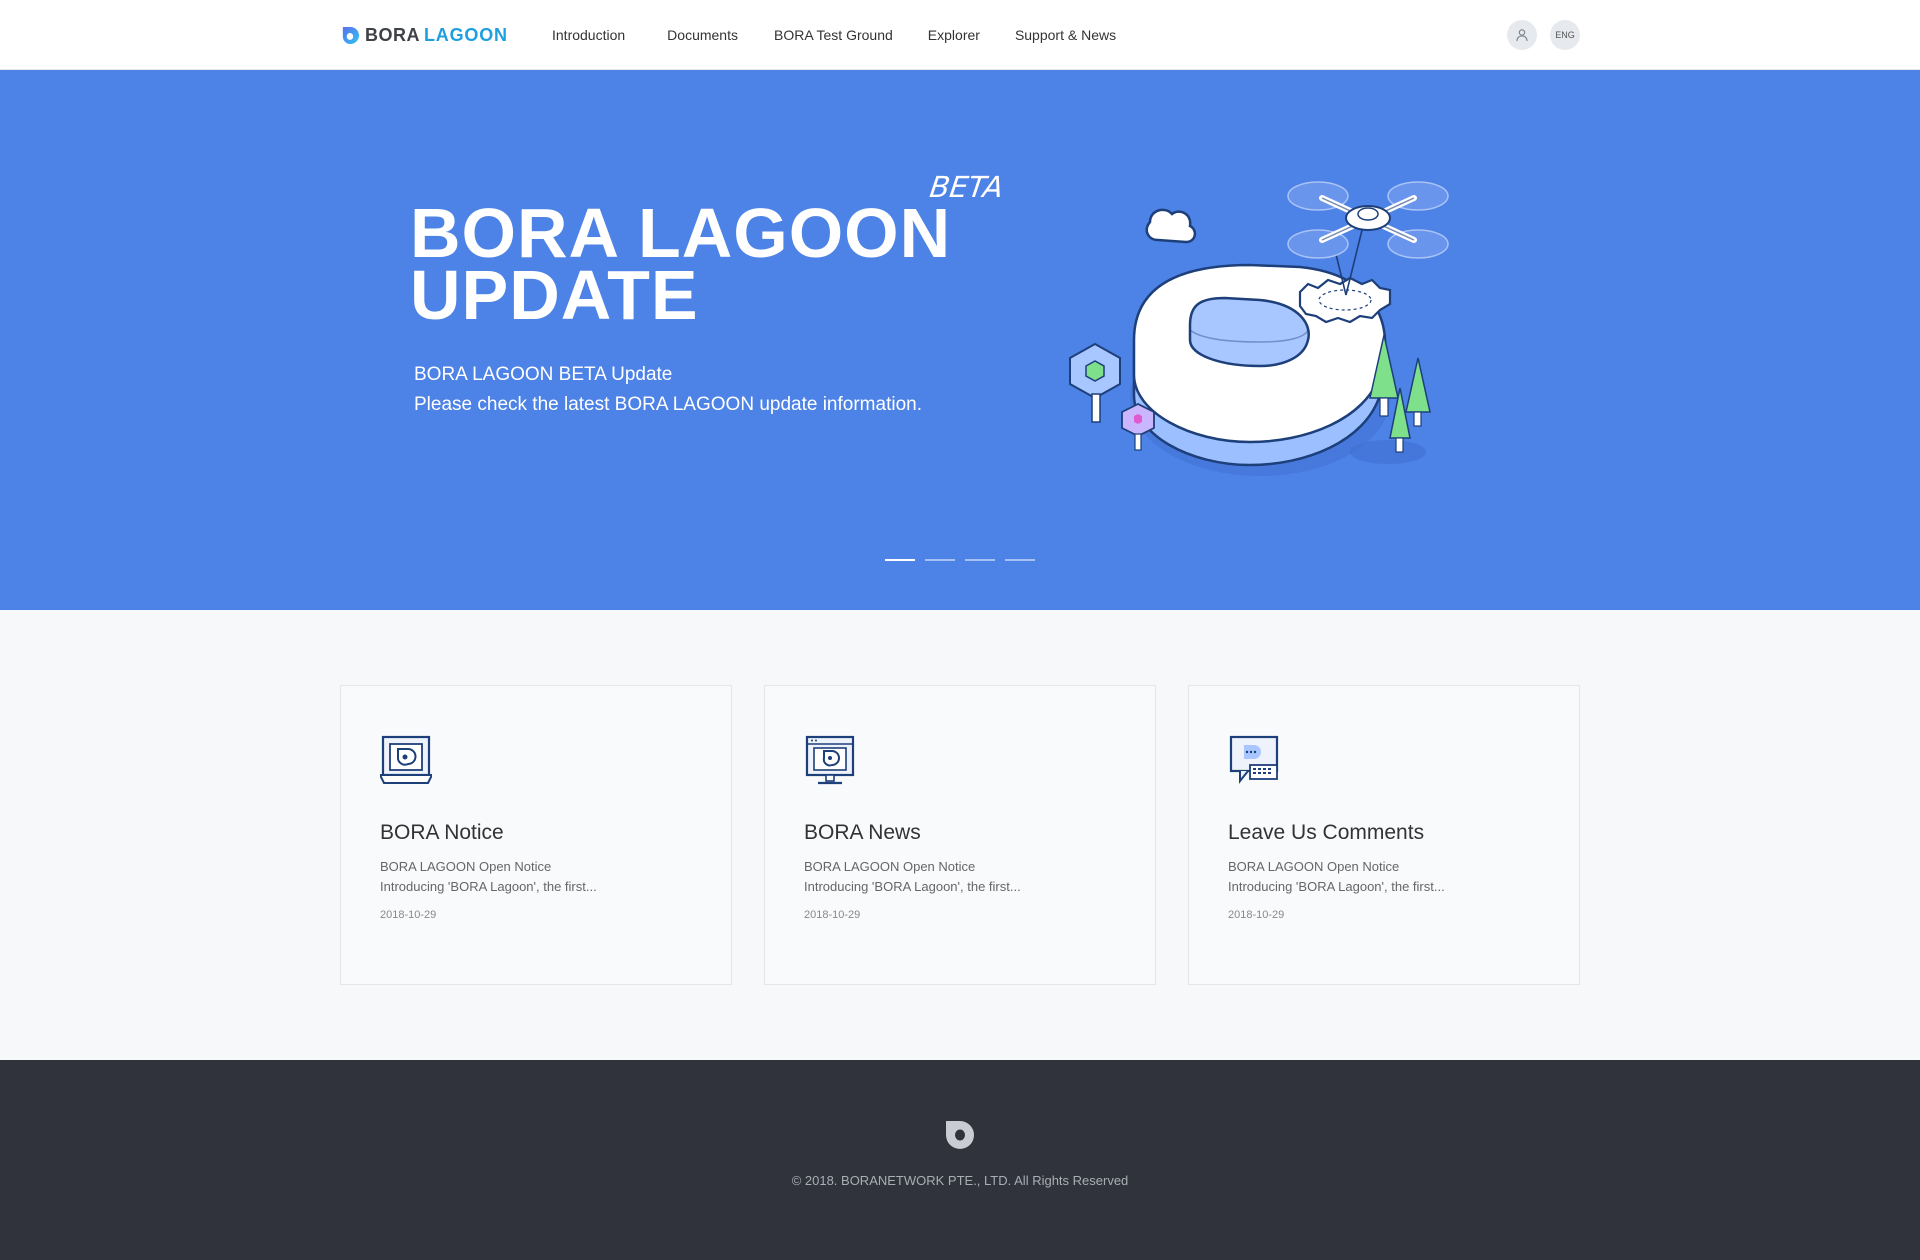  What do you see at coordinates (1254, 759) in the screenshot?
I see `comments-icon` at bounding box center [1254, 759].